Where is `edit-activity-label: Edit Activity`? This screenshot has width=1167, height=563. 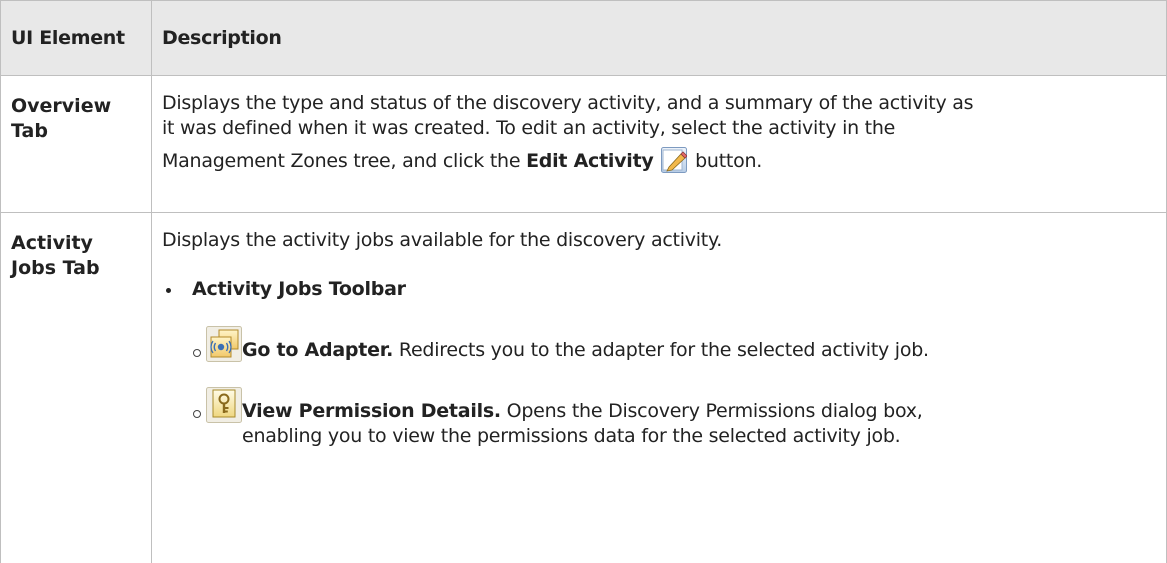 edit-activity-label: Edit Activity is located at coordinates (590, 161).